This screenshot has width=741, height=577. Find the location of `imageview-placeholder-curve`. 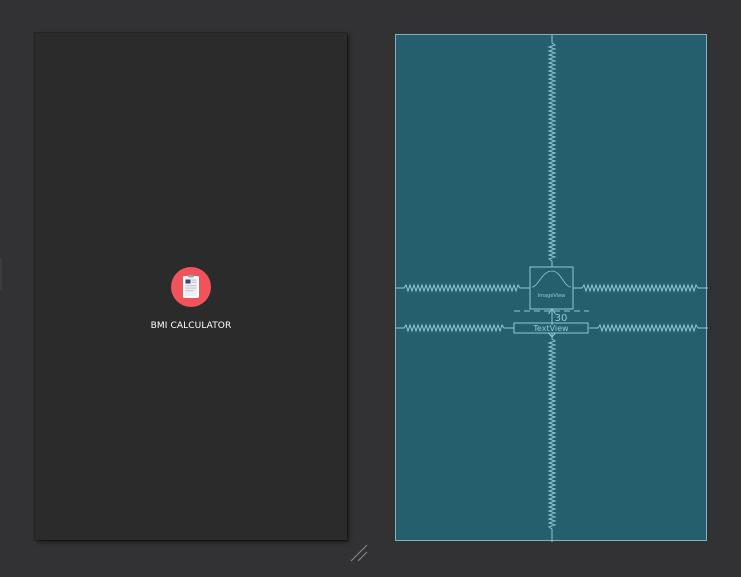

imageview-placeholder-curve is located at coordinates (551, 279).